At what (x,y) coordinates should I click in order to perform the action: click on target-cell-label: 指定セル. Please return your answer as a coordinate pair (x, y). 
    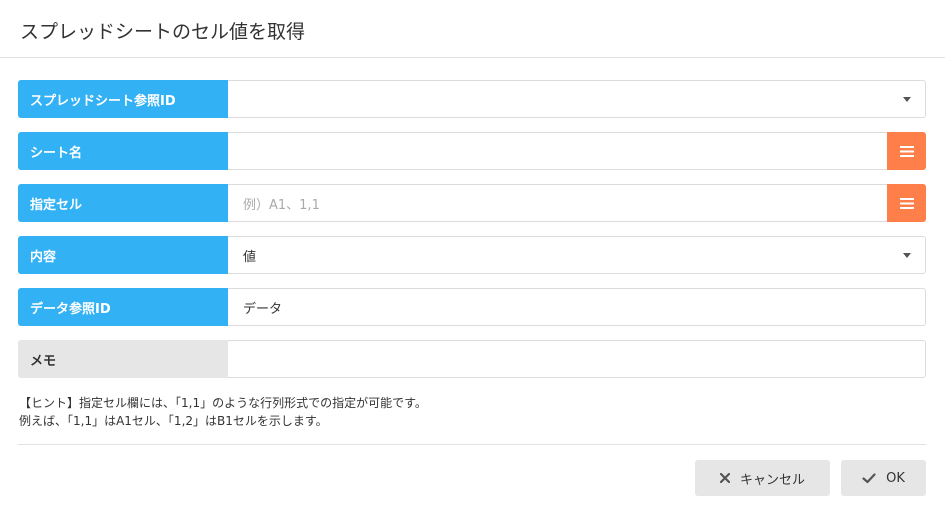
    Looking at the image, I should click on (123, 203).